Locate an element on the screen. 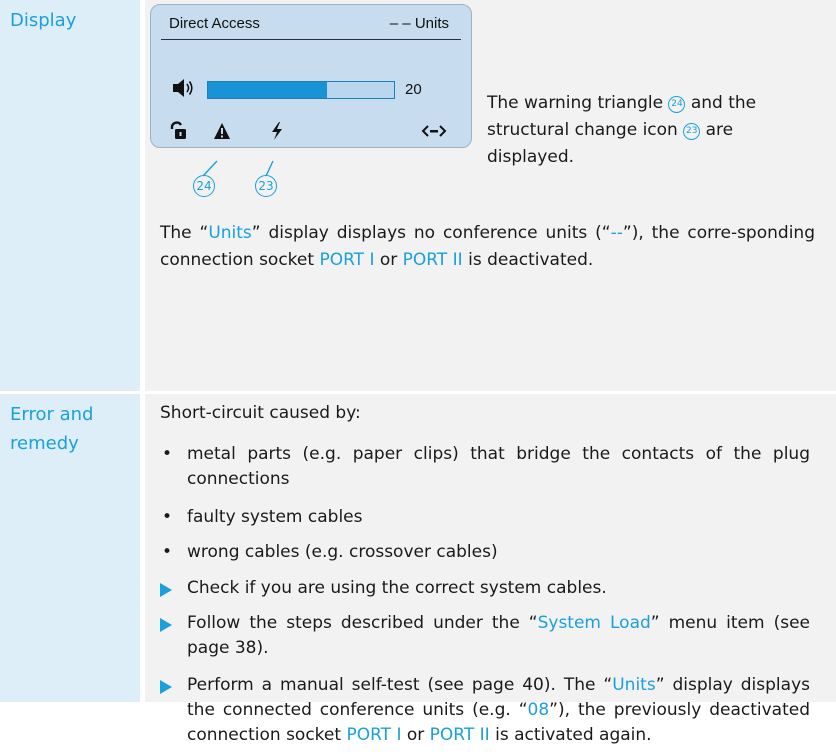 This screenshot has height=754, width=836. volume-bar is located at coordinates (301, 90).